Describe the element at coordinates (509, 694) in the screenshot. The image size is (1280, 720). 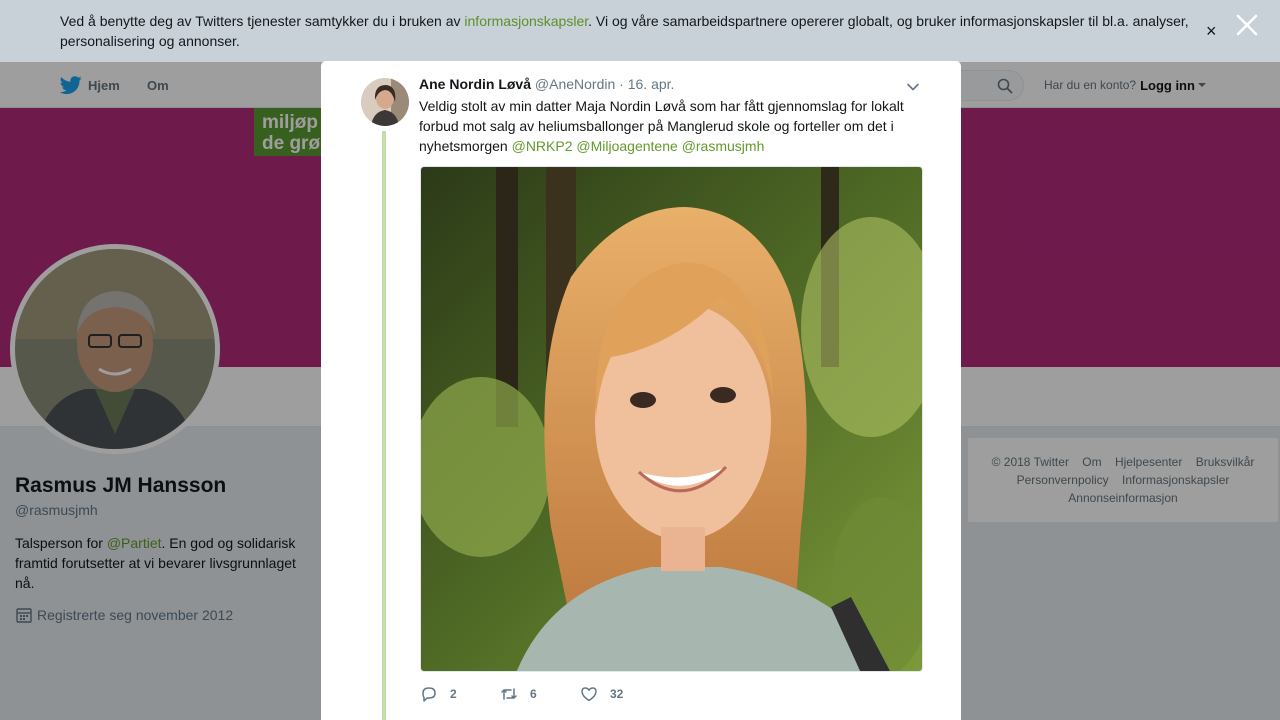
I see `retweet-icon` at that location.